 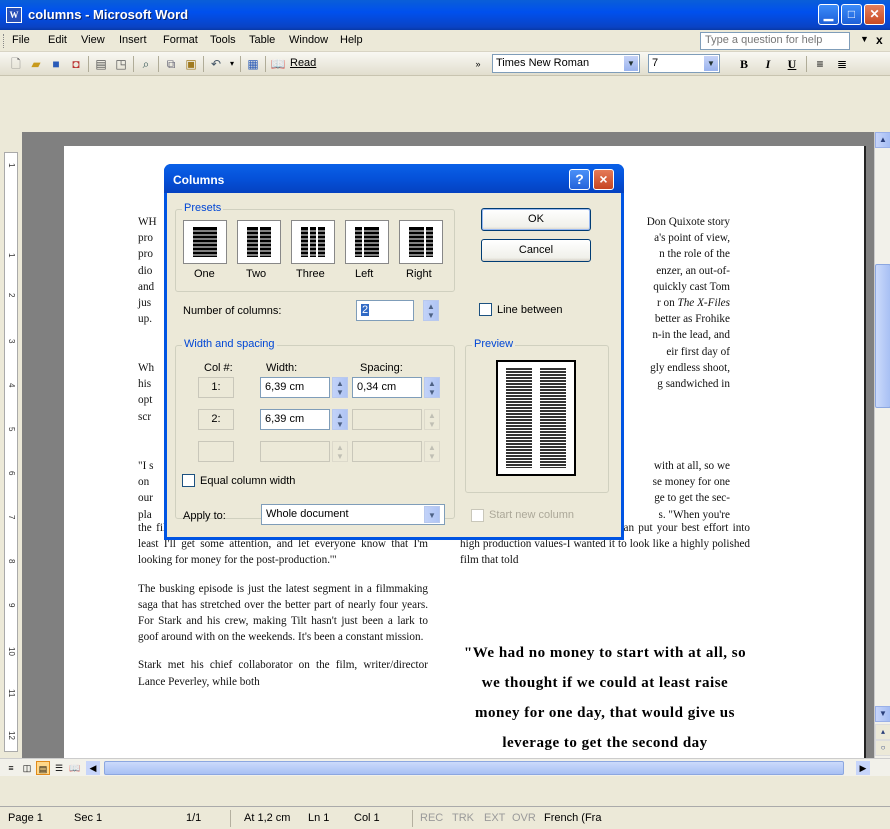 What do you see at coordinates (792, 64) in the screenshot?
I see `underline-button: U` at bounding box center [792, 64].